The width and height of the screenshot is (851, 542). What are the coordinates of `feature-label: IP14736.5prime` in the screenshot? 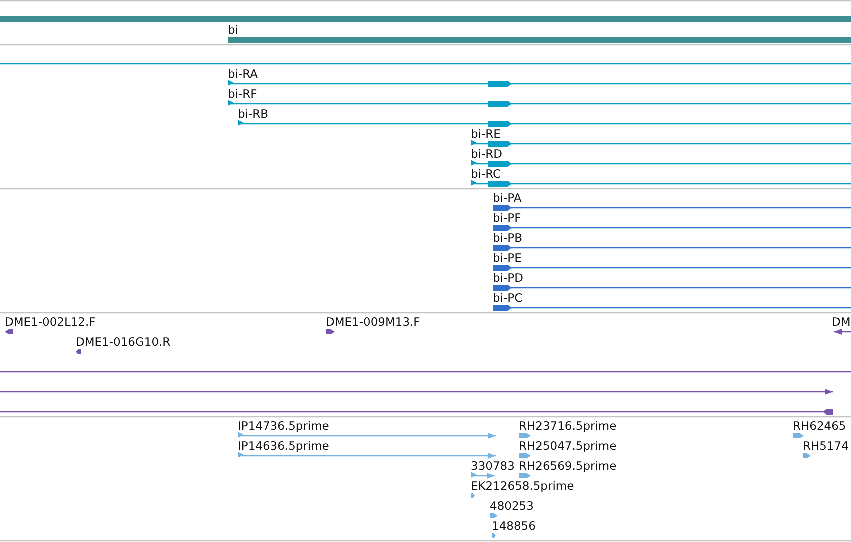 It's located at (284, 426).